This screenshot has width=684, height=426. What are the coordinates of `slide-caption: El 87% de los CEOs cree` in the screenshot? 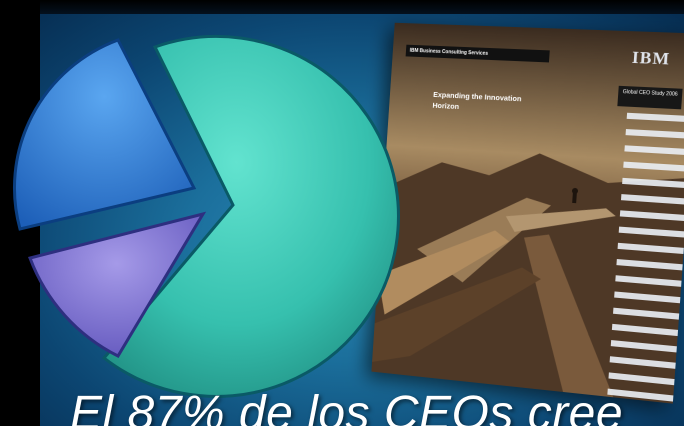 It's located at (347, 406).